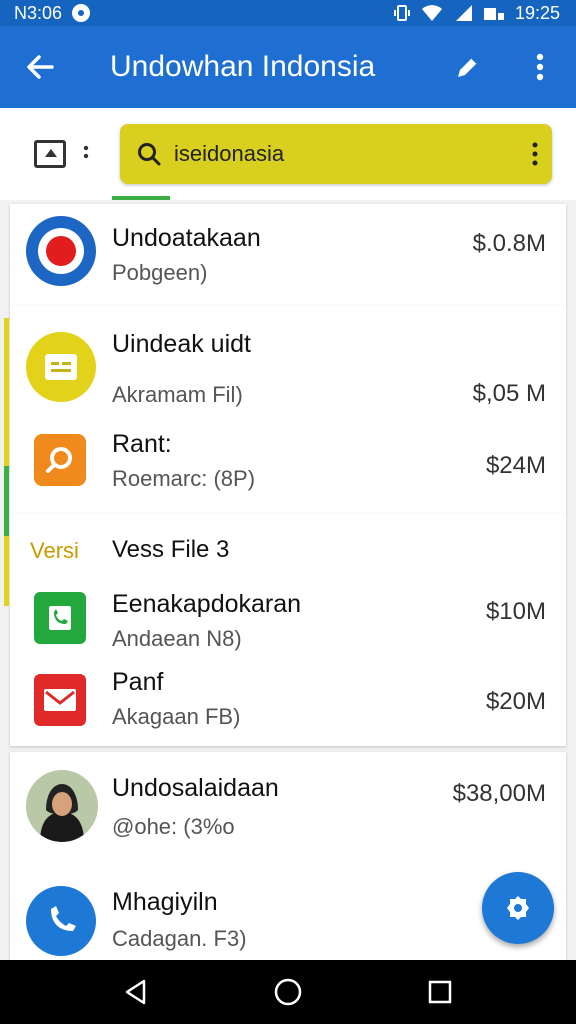 The image size is (576, 1024). I want to click on phone-app-icon, so click(60, 618).